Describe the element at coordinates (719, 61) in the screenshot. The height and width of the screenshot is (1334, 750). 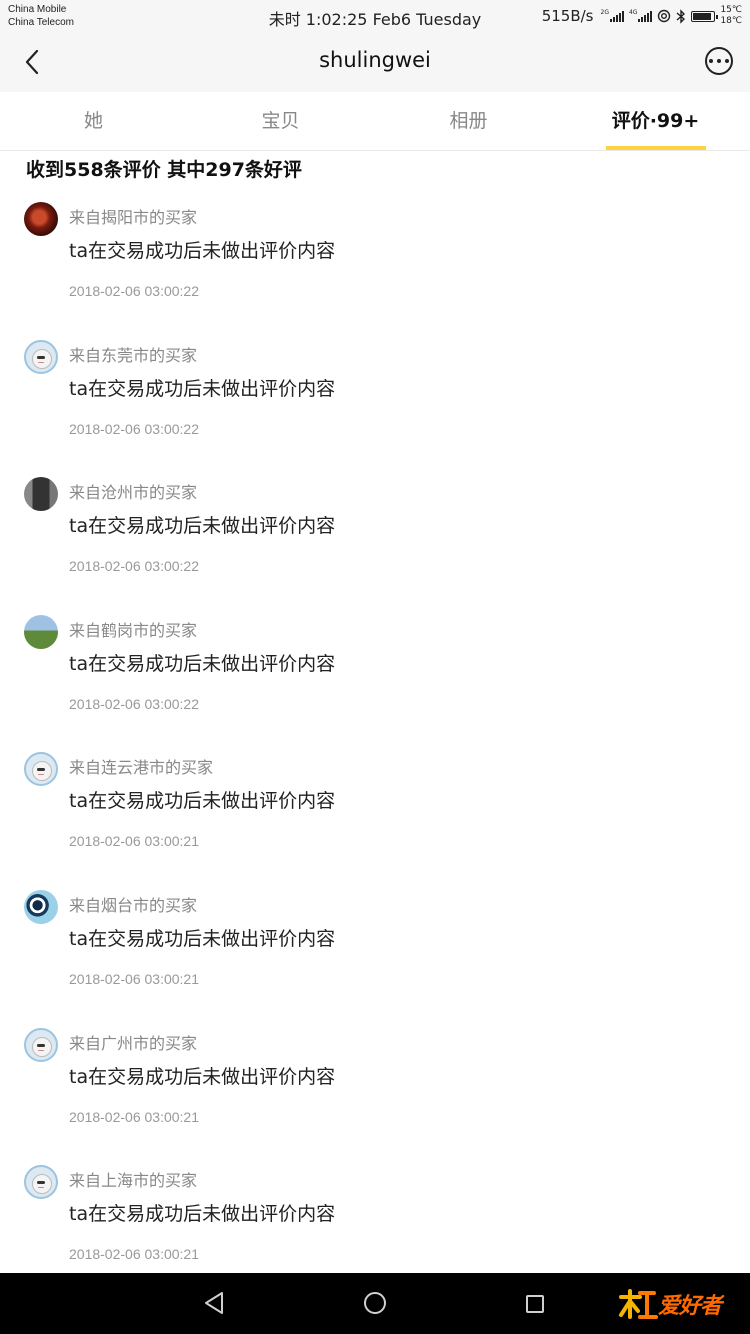
I see `more-horizontal-icon` at that location.